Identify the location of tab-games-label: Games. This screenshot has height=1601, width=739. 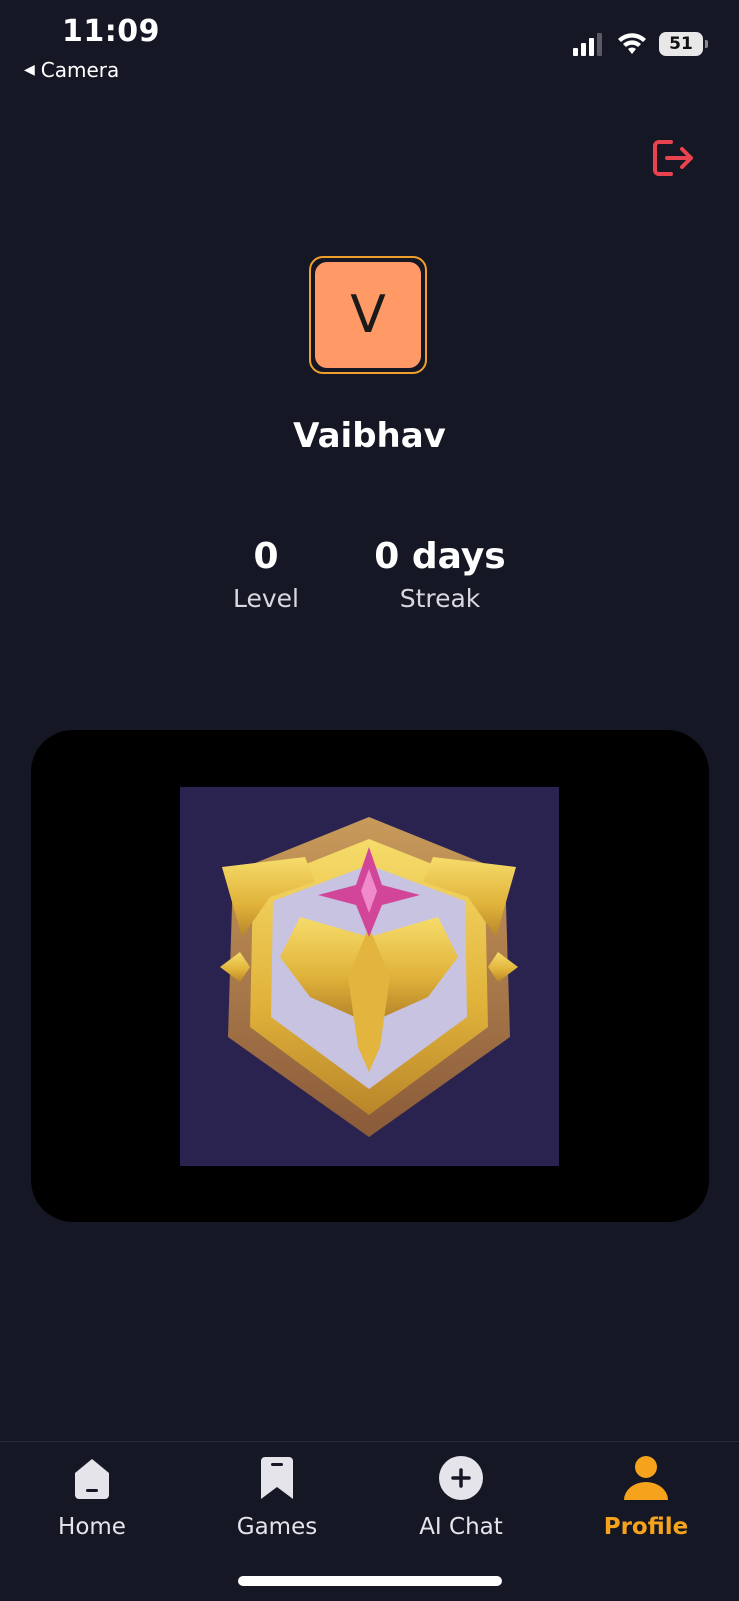
(277, 1527).